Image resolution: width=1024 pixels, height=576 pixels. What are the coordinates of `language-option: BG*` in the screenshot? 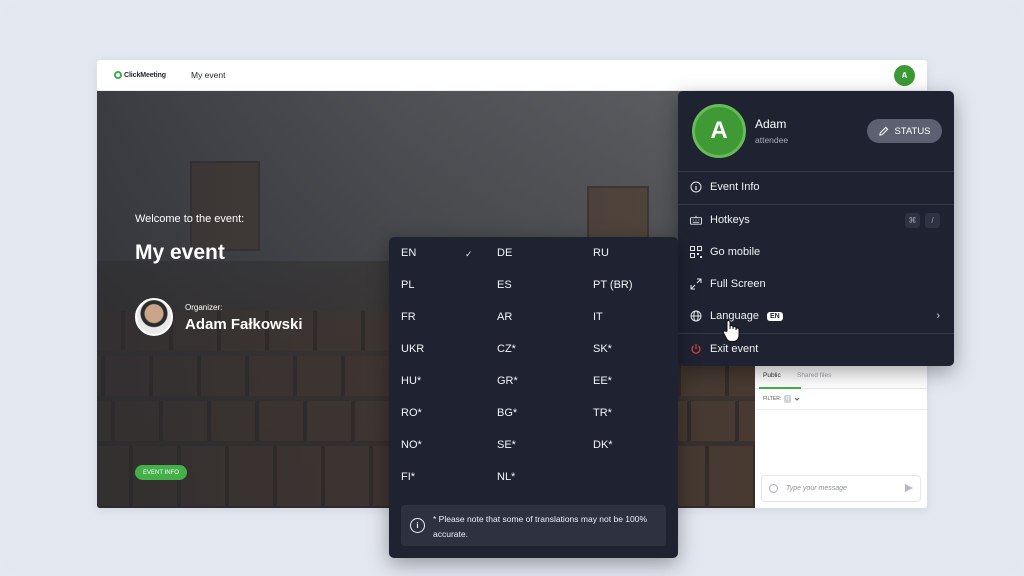 It's located at (507, 413).